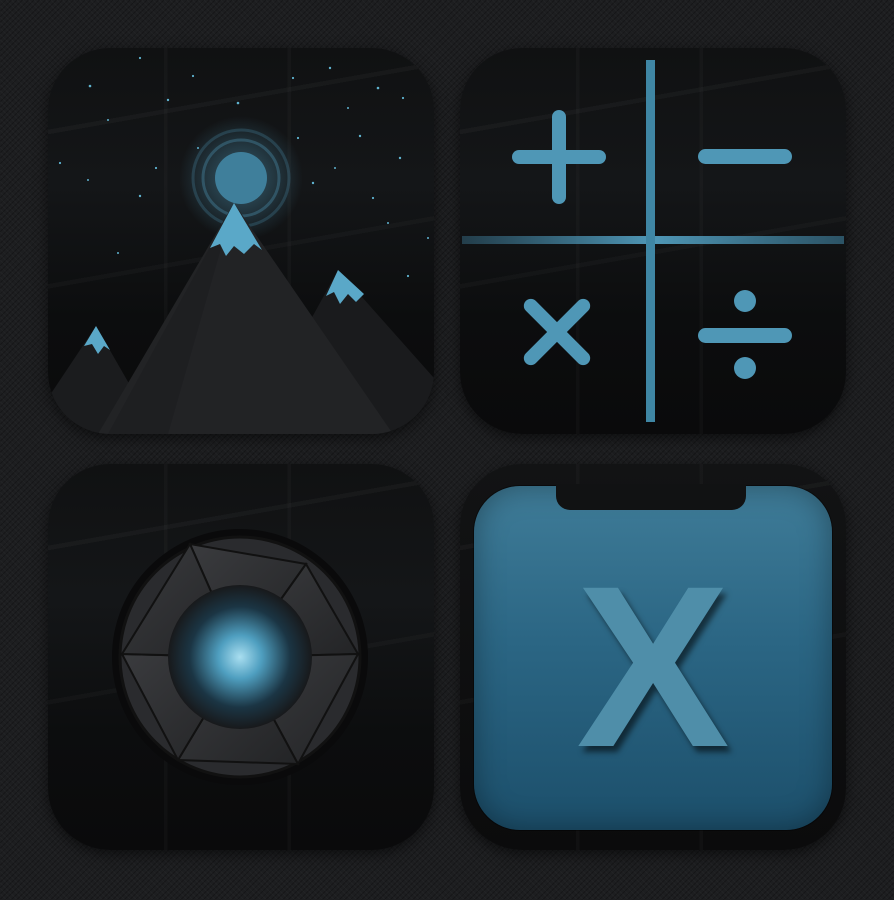 The image size is (894, 900). I want to click on minus-sign, so click(745, 156).